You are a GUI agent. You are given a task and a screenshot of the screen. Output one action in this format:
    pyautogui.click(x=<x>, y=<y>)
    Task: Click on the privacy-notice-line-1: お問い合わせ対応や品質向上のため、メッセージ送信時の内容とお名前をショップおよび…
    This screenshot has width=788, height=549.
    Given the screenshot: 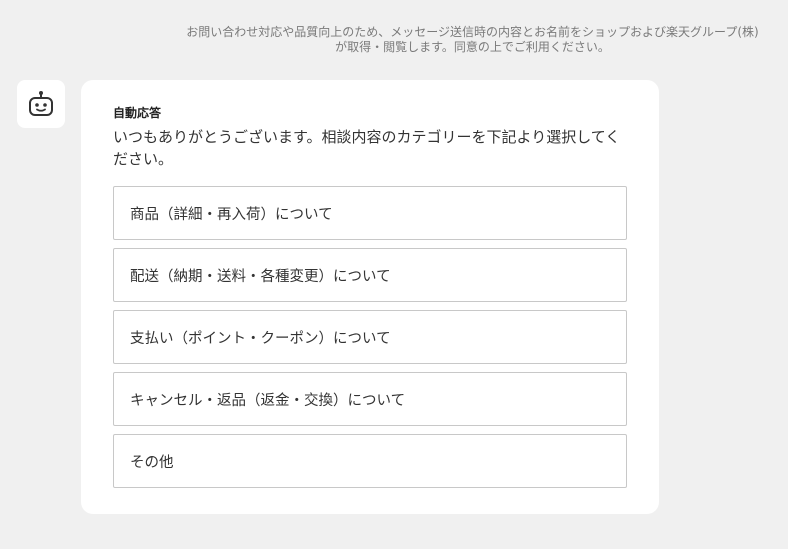 What is the action you would take?
    pyautogui.click(x=472, y=32)
    